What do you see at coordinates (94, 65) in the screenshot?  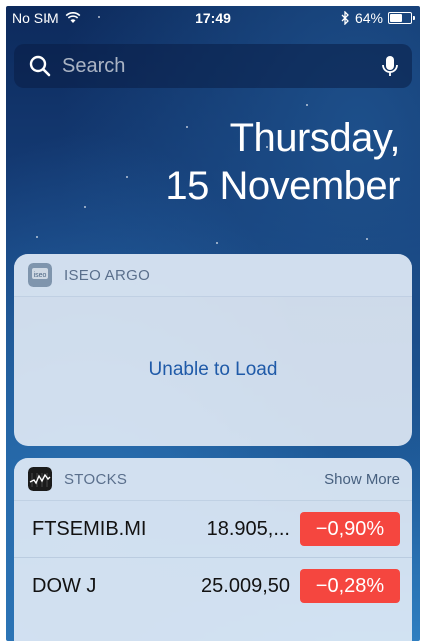 I see `search-placeholder: Search` at bounding box center [94, 65].